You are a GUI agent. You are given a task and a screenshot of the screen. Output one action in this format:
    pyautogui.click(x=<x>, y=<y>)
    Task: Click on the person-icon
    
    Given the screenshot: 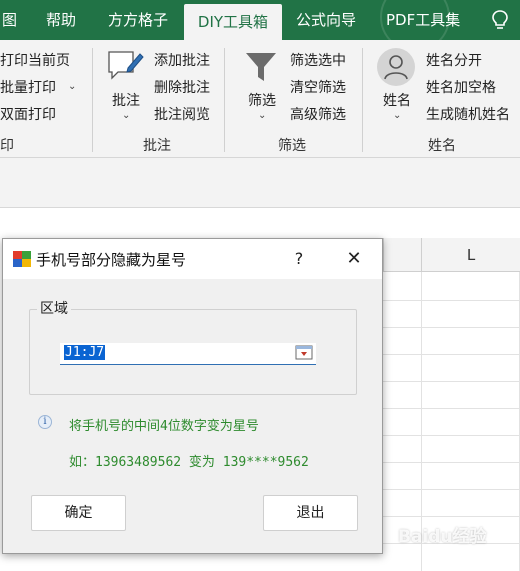 What is the action you would take?
    pyautogui.click(x=396, y=67)
    